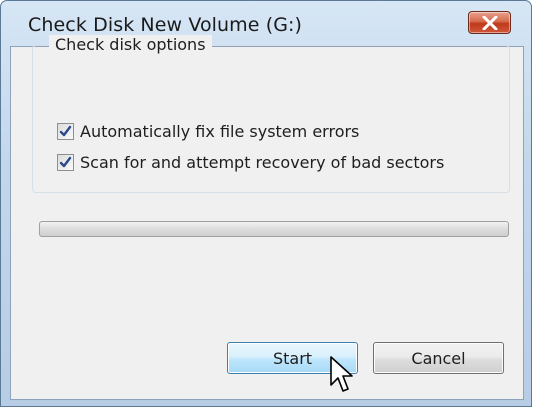  What do you see at coordinates (274, 229) in the screenshot?
I see `progress-bar` at bounding box center [274, 229].